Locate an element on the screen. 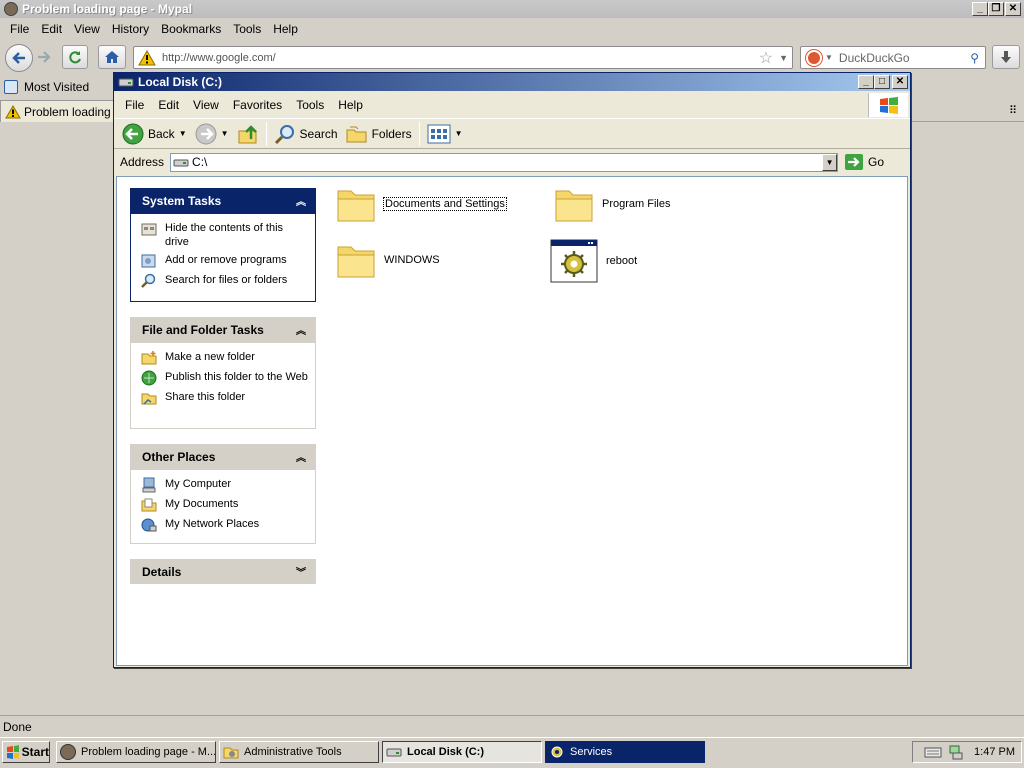 The width and height of the screenshot is (1024, 768). file-item-windows: WINDOWS is located at coordinates (388, 260).